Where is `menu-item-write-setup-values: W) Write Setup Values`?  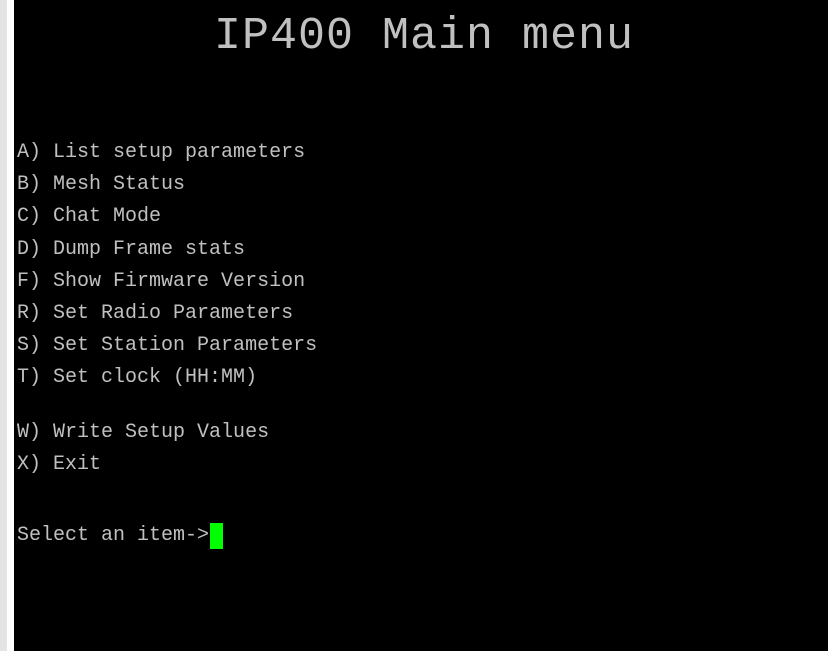 menu-item-write-setup-values: W) Write Setup Values is located at coordinates (167, 433).